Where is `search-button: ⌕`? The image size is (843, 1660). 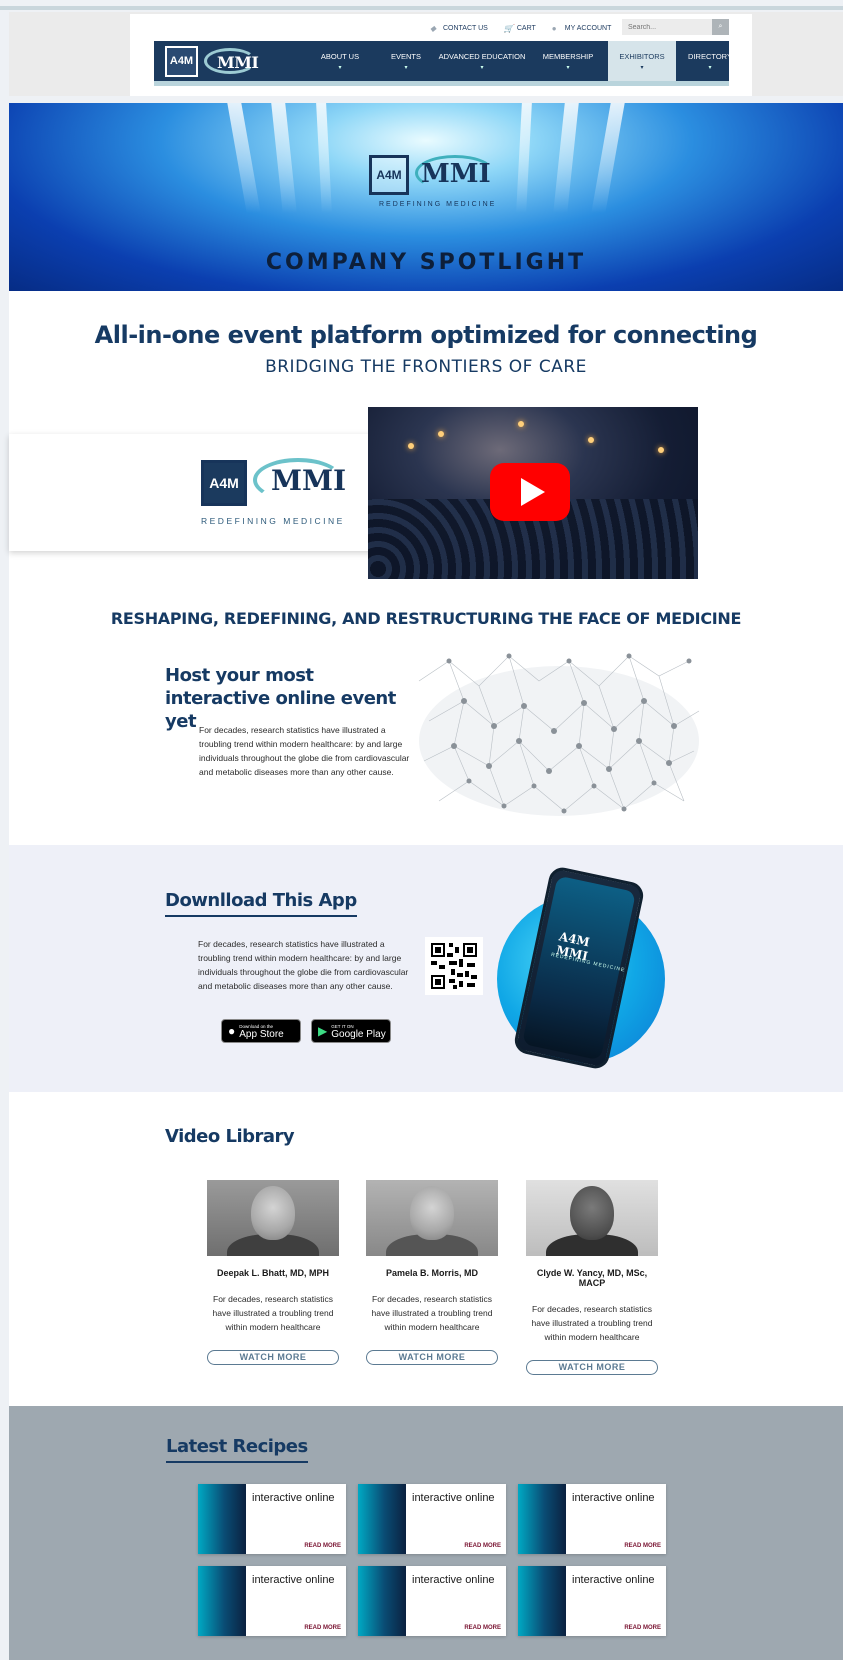 search-button: ⌕ is located at coordinates (720, 27).